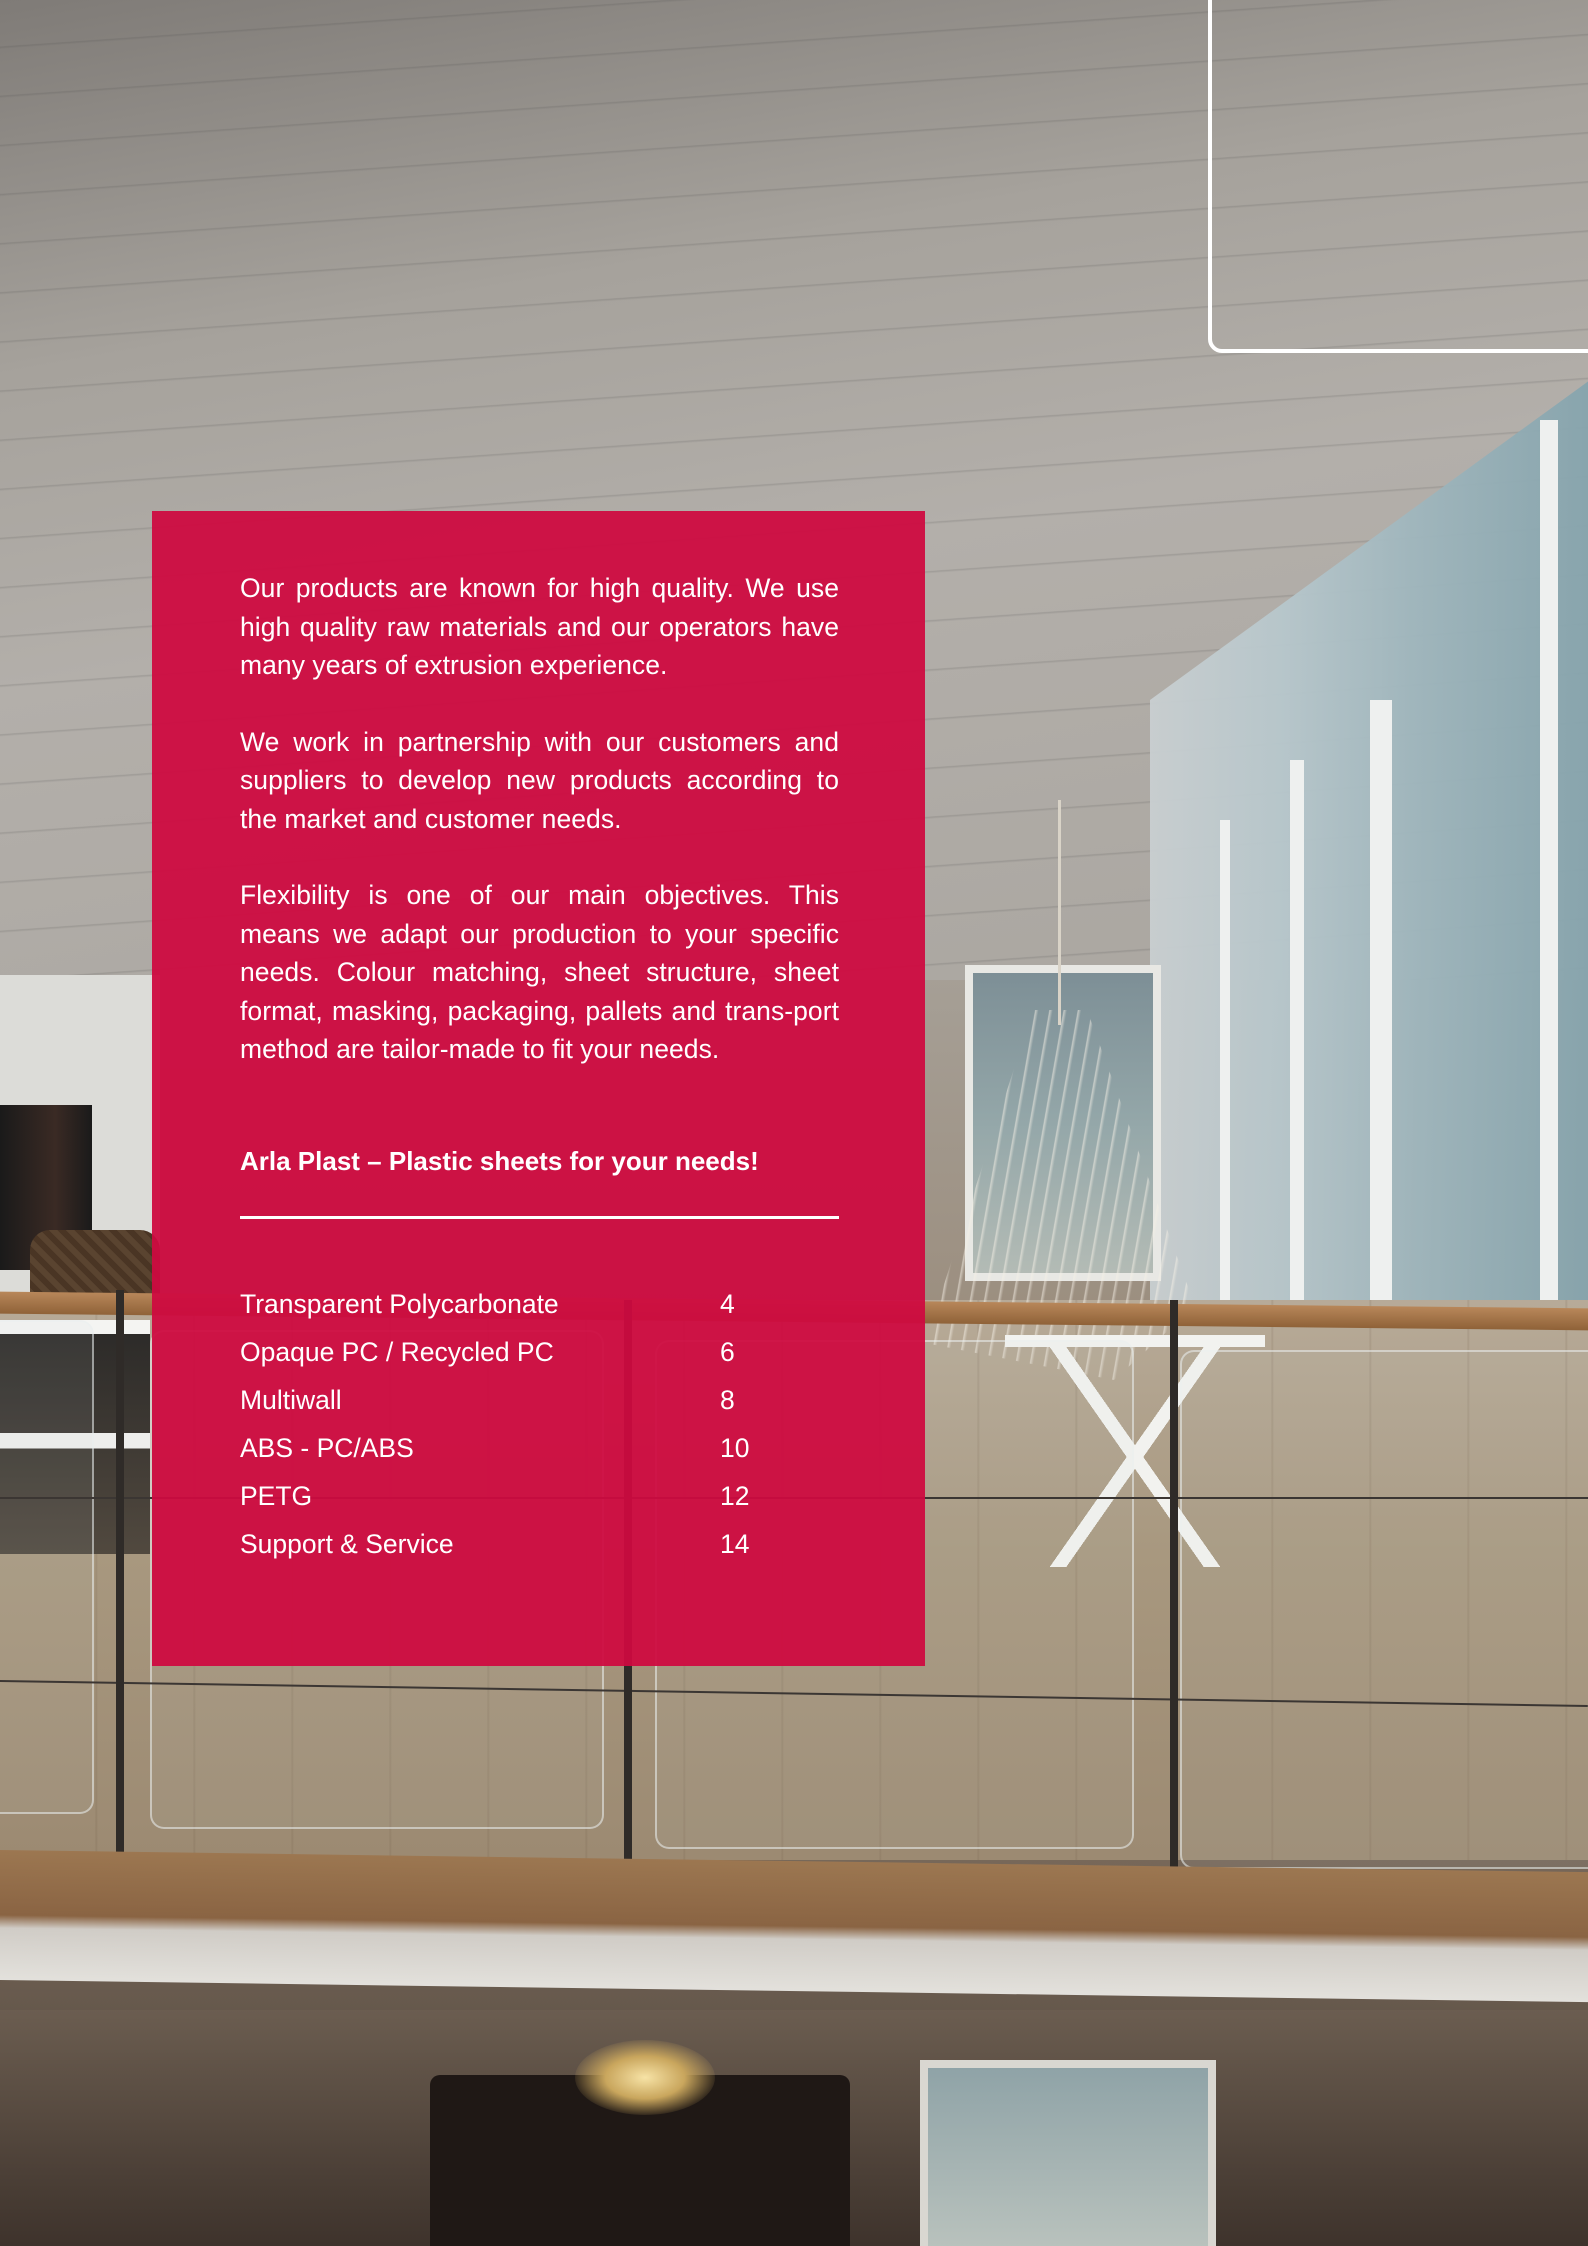  What do you see at coordinates (520, 1496) in the screenshot?
I see `toc-item: PETG 12` at bounding box center [520, 1496].